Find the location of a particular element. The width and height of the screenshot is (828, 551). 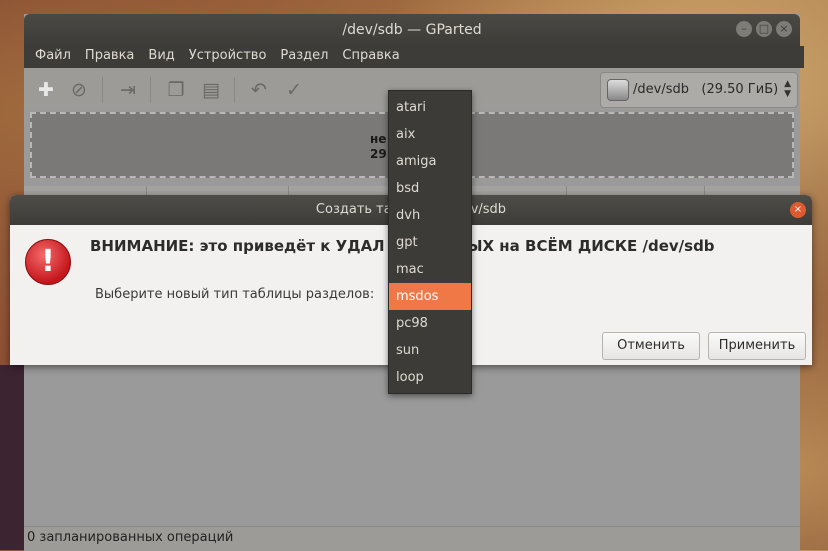

option-bsd: bsd is located at coordinates (430, 188).